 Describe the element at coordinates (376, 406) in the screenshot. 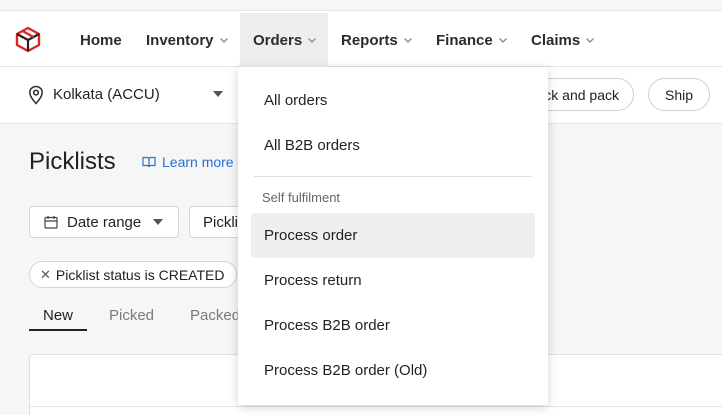

I see `table-header-divider` at that location.